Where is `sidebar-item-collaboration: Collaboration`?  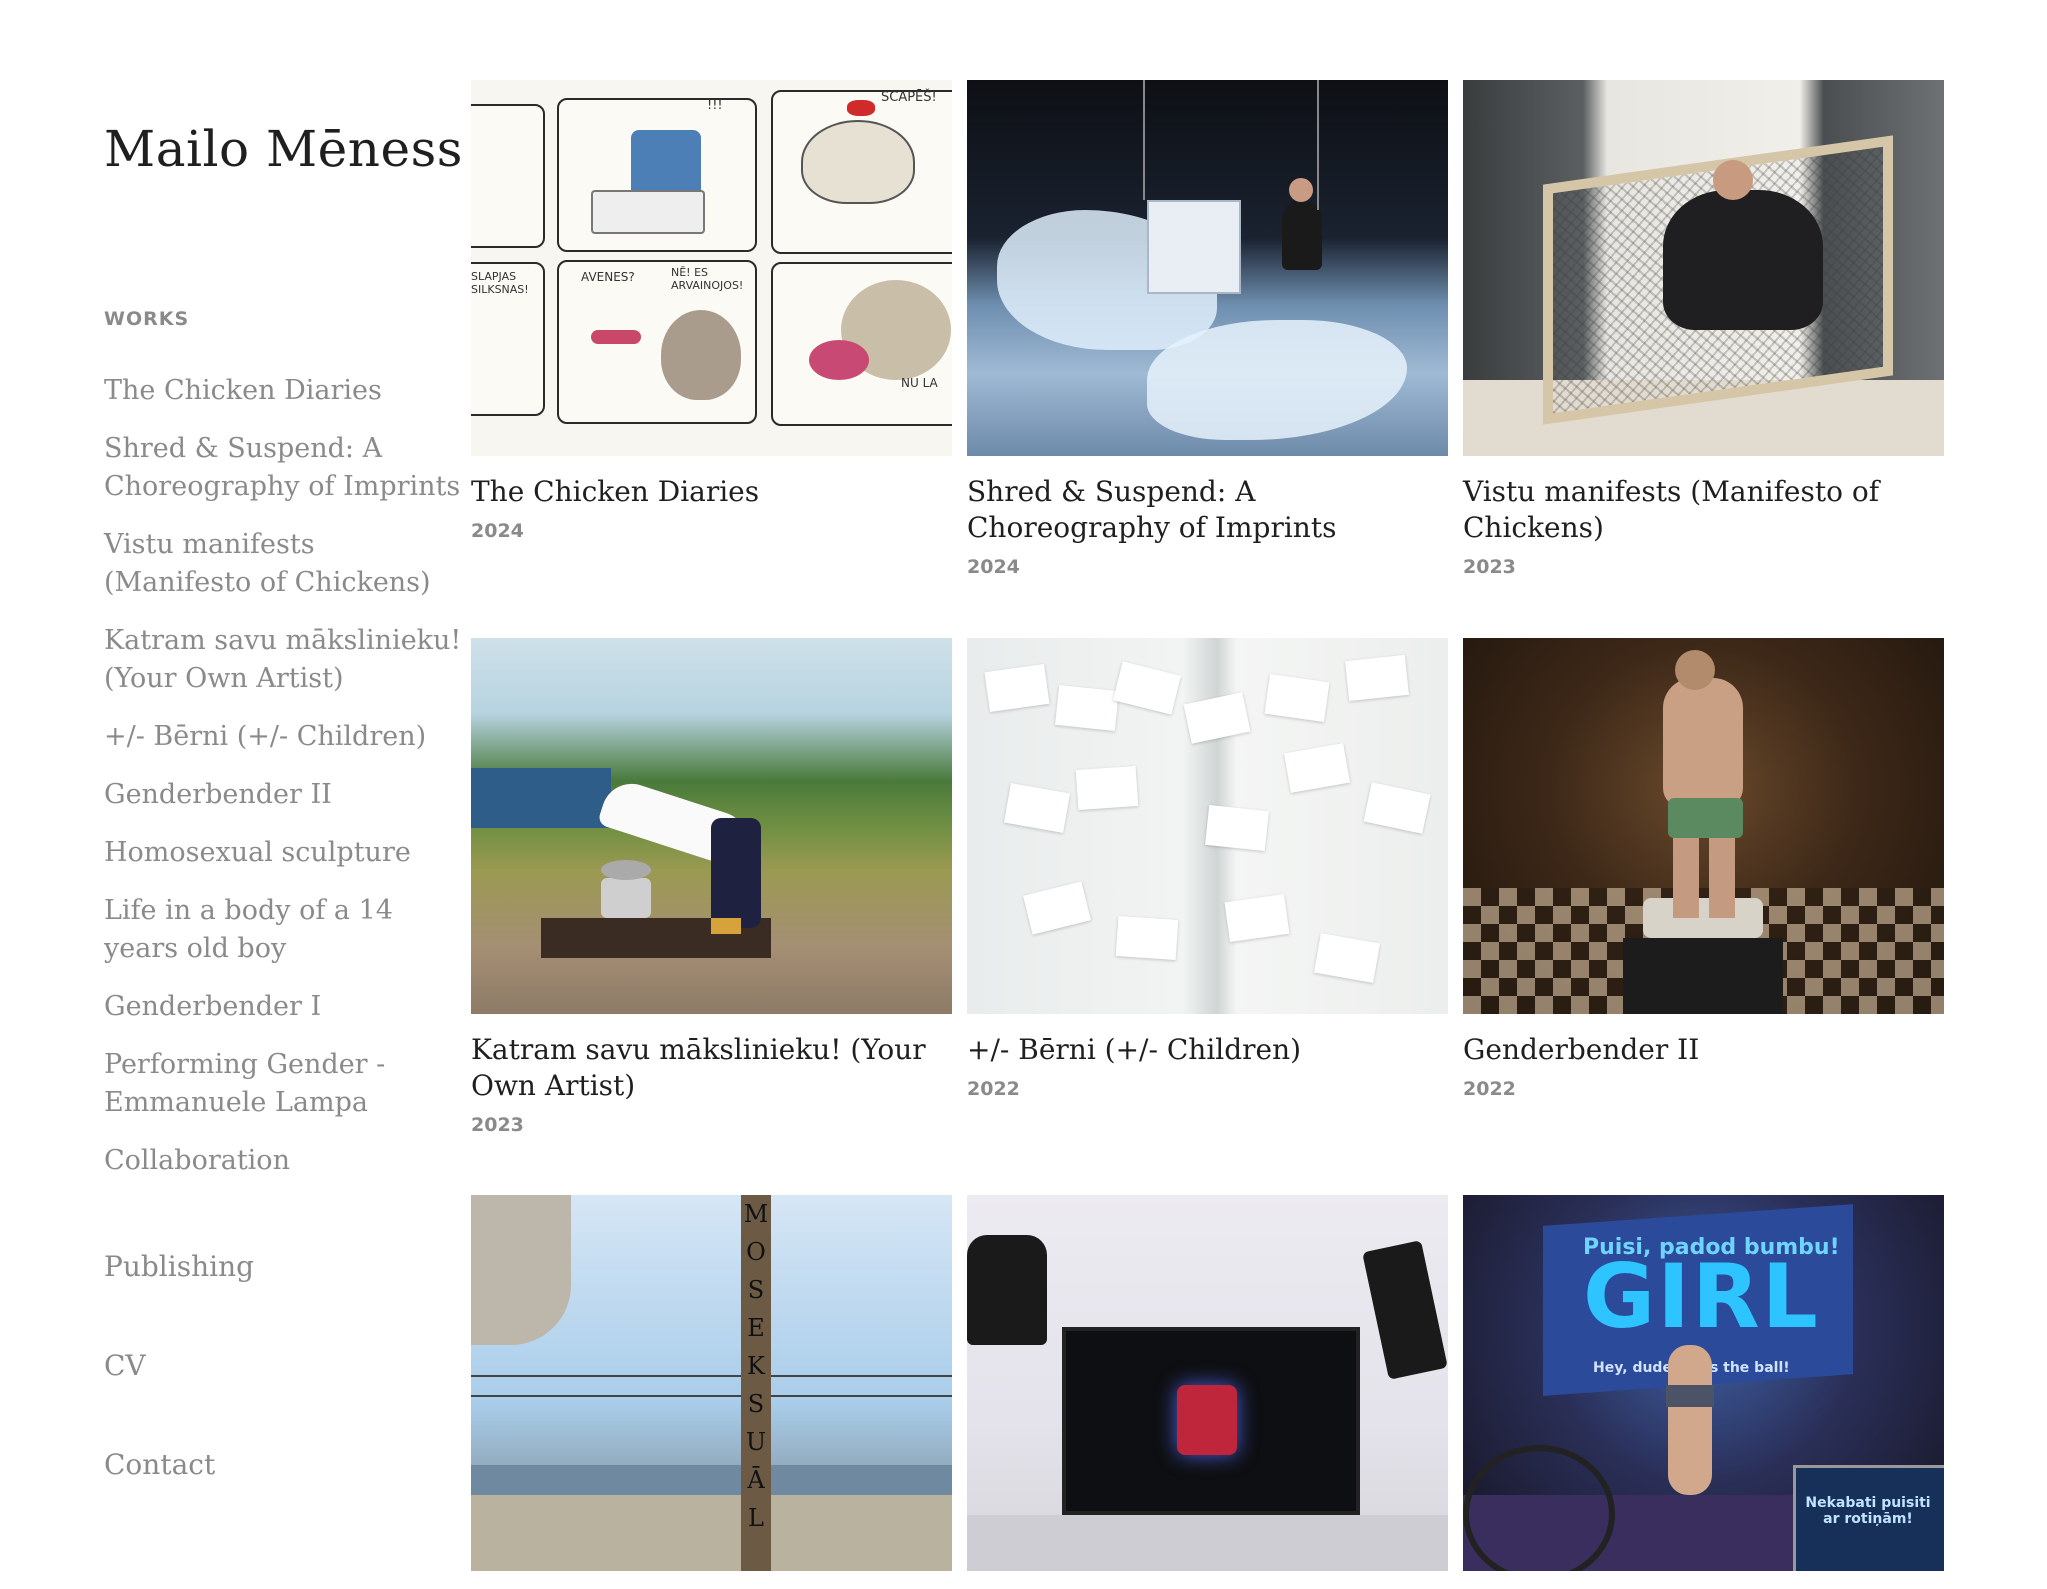
sidebar-item-collaboration: Collaboration is located at coordinates (284, 1161).